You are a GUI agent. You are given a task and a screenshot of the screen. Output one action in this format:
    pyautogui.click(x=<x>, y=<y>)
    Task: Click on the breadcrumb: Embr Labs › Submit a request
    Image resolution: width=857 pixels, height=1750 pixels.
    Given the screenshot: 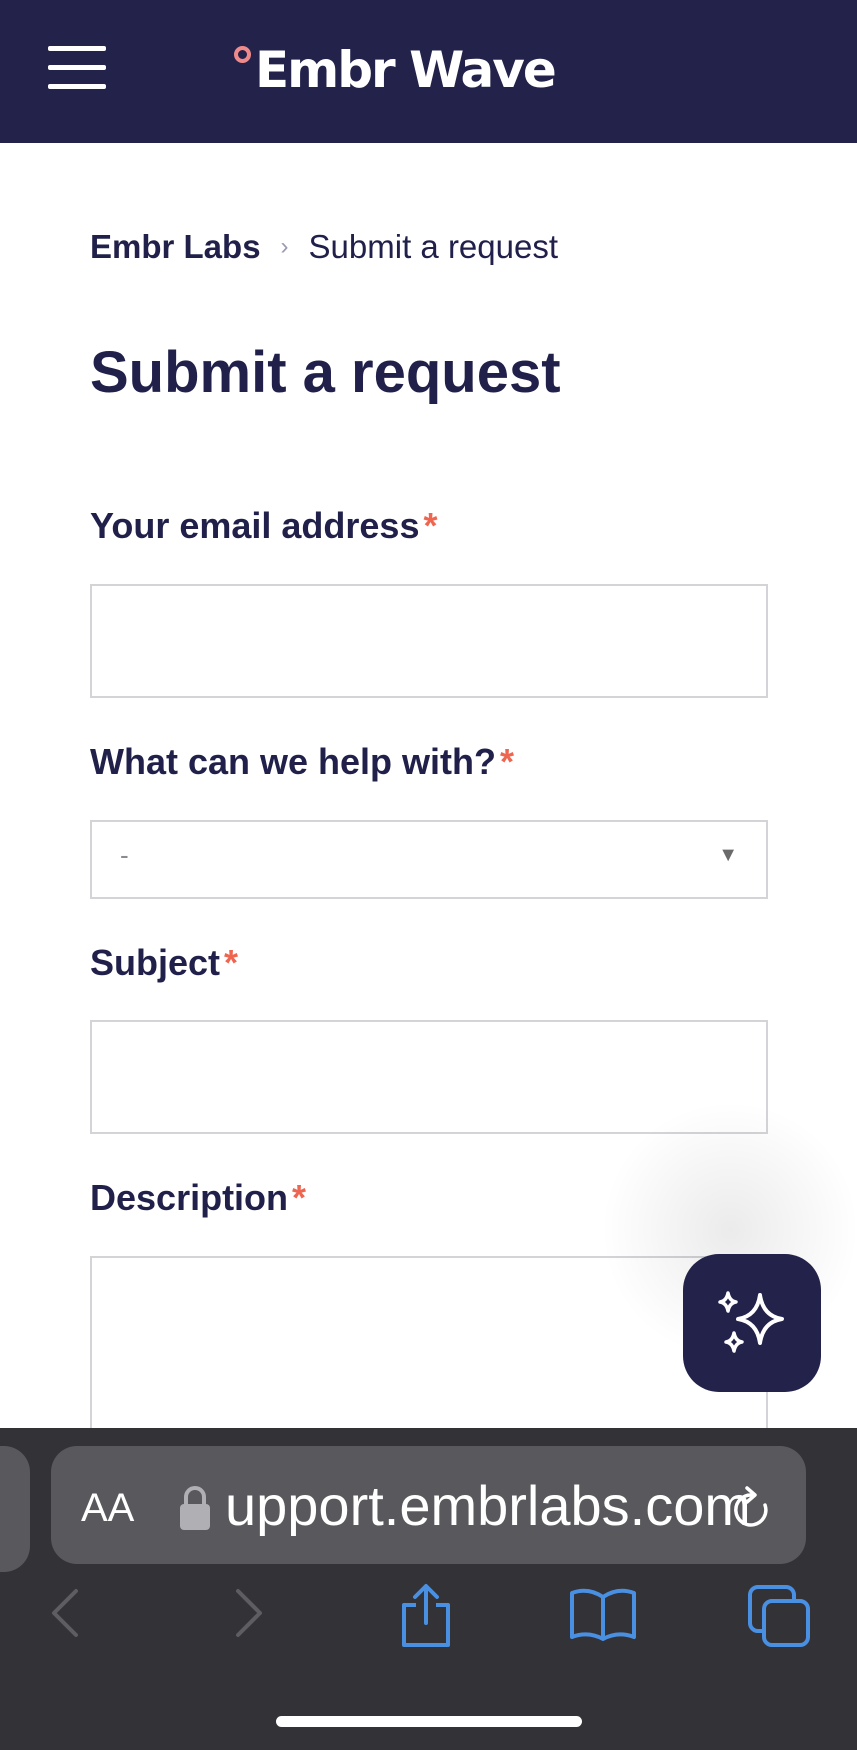 What is the action you would take?
    pyautogui.click(x=324, y=247)
    